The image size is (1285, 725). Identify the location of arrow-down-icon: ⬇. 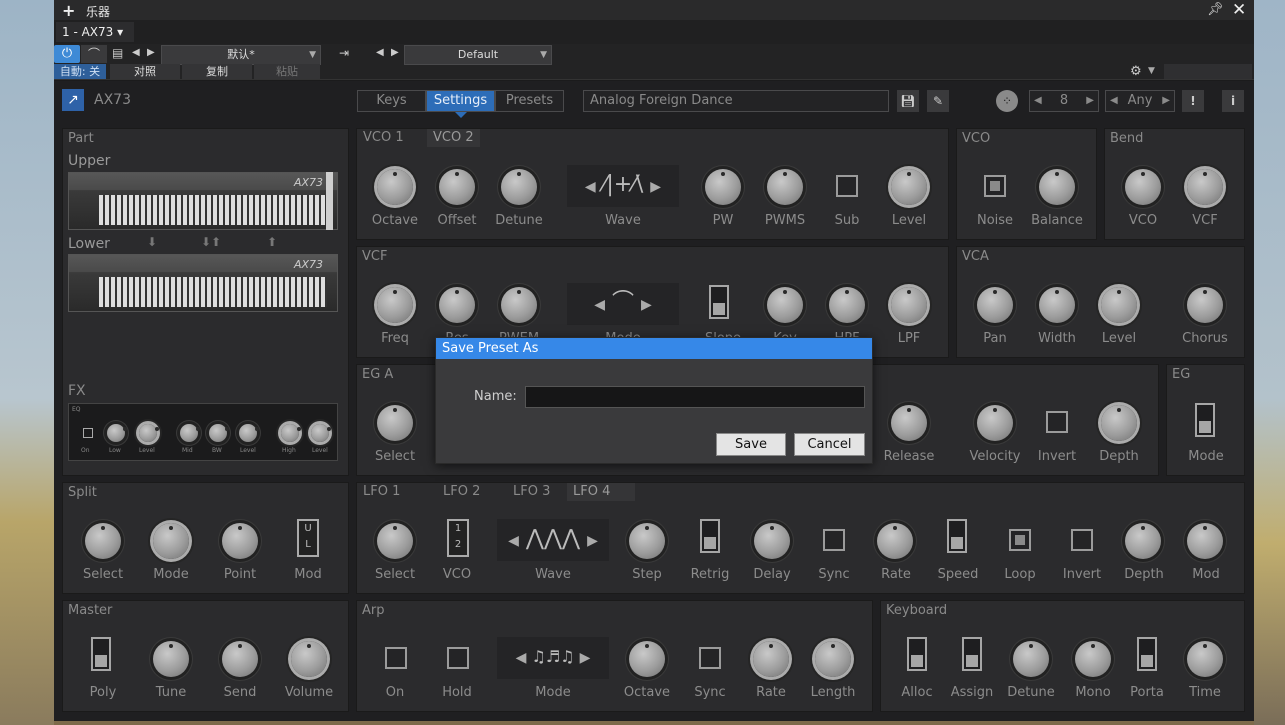
(152, 242).